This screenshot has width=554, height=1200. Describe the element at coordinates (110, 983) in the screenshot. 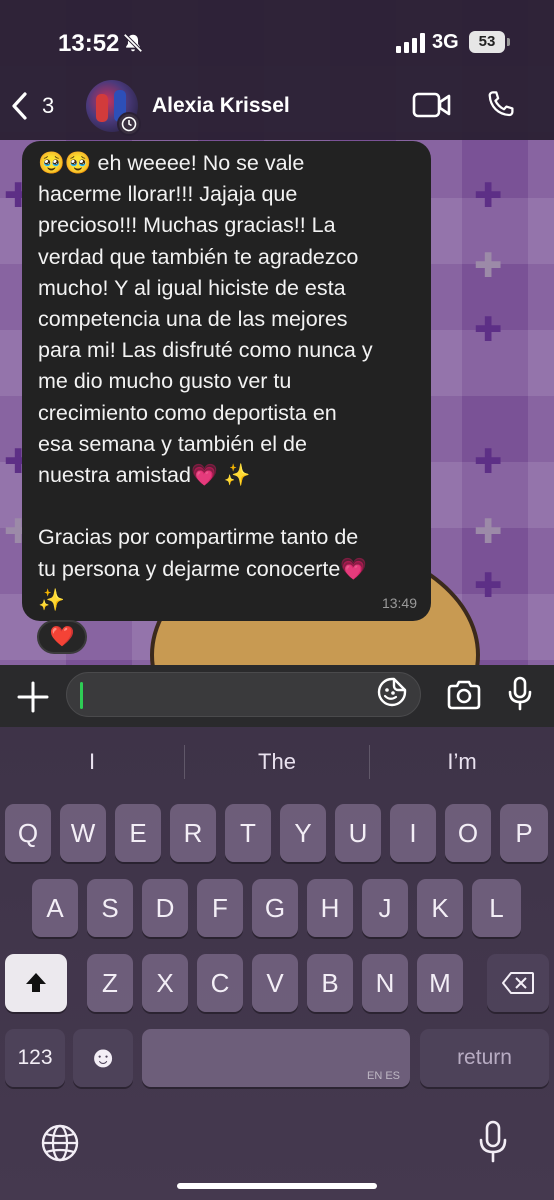

I see `key-z: Z` at that location.